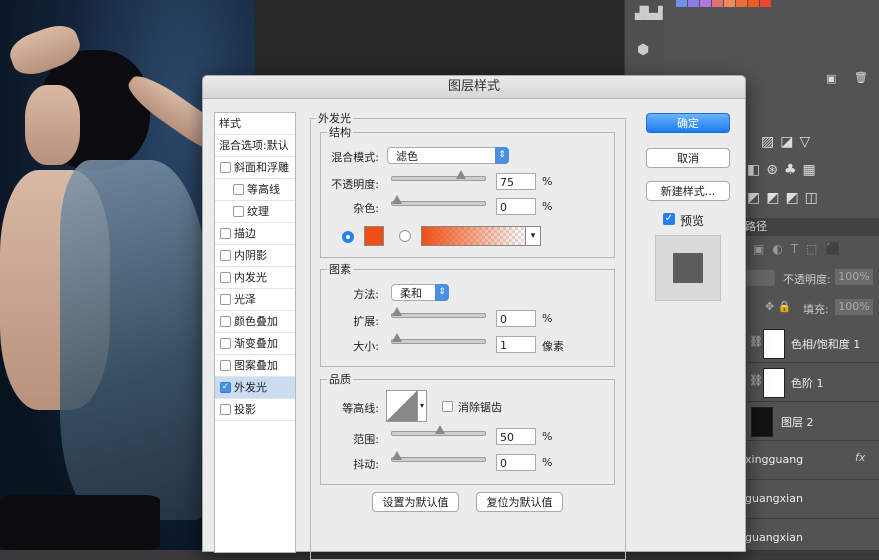 The width and height of the screenshot is (879, 560). I want to click on gradient-radio, so click(405, 236).